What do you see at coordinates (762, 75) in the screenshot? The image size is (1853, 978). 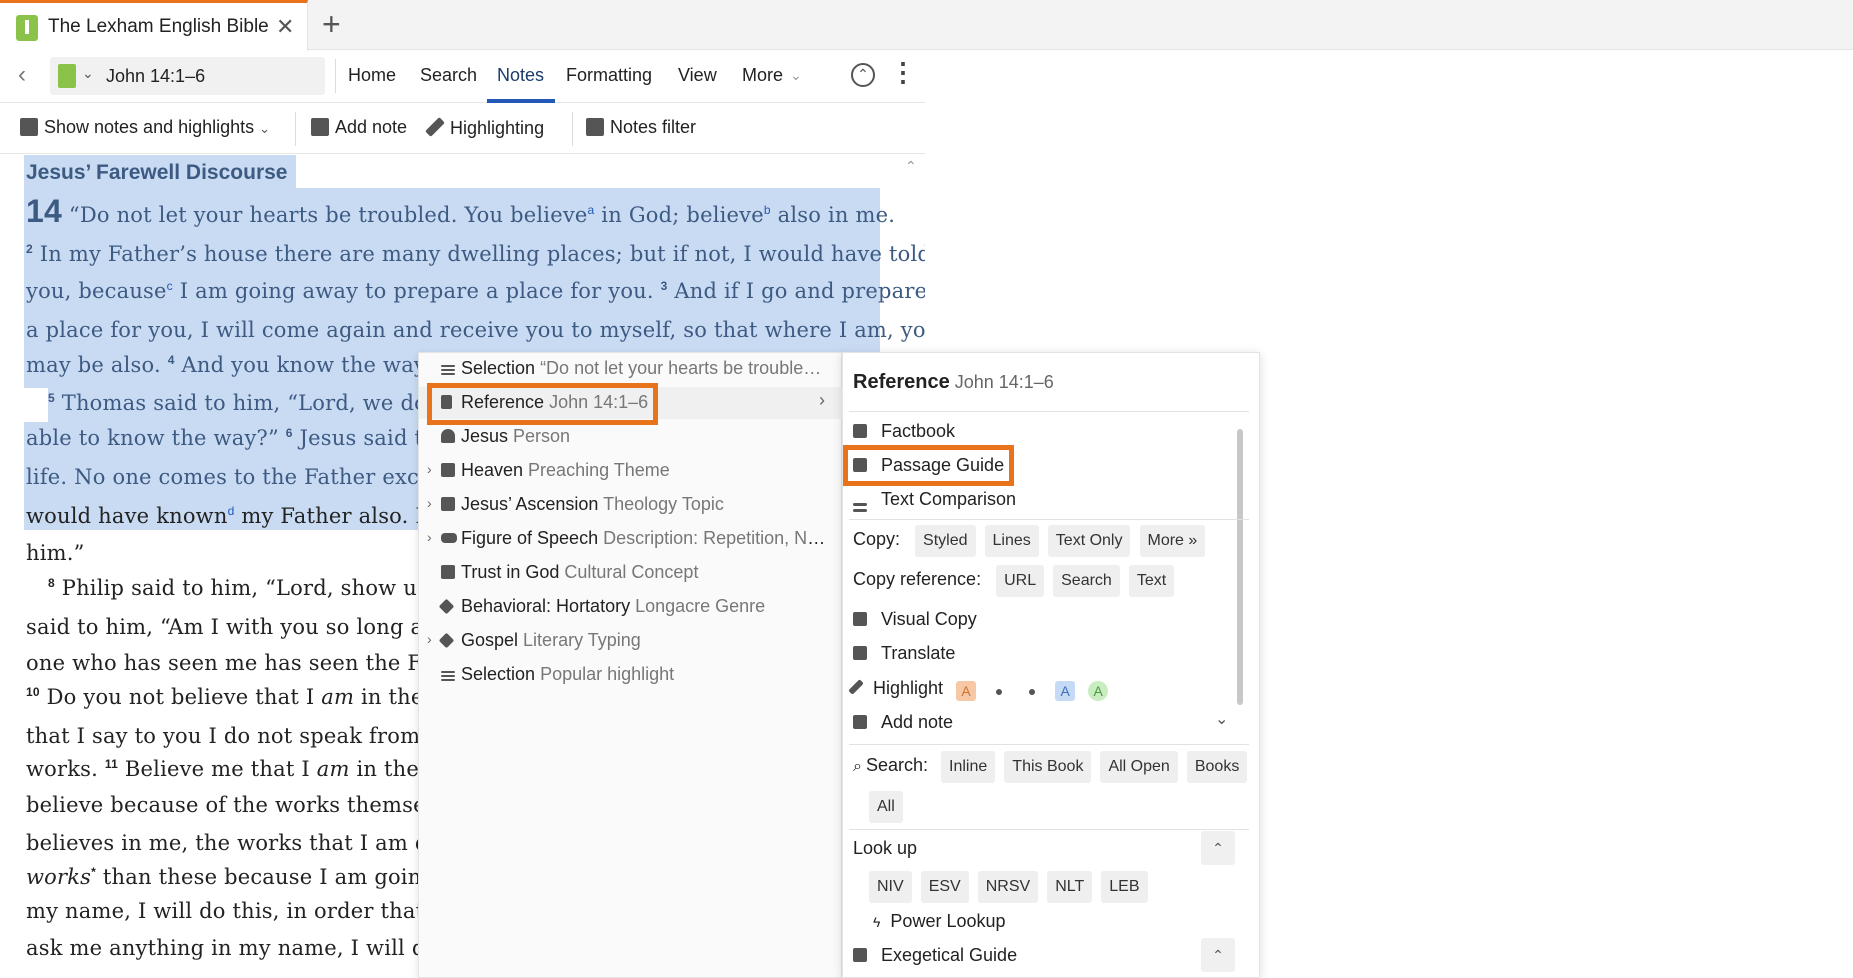 I see `menu-more: More` at bounding box center [762, 75].